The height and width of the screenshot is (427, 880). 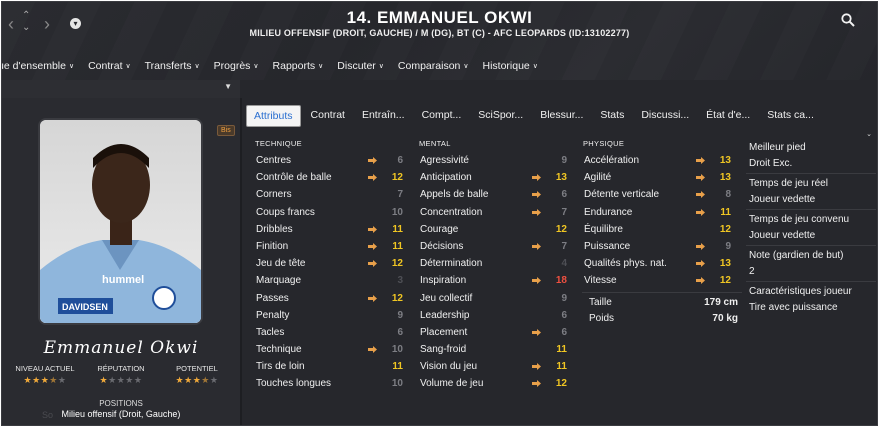 What do you see at coordinates (109, 68) in the screenshot?
I see `menu-item: Contrat ∨` at bounding box center [109, 68].